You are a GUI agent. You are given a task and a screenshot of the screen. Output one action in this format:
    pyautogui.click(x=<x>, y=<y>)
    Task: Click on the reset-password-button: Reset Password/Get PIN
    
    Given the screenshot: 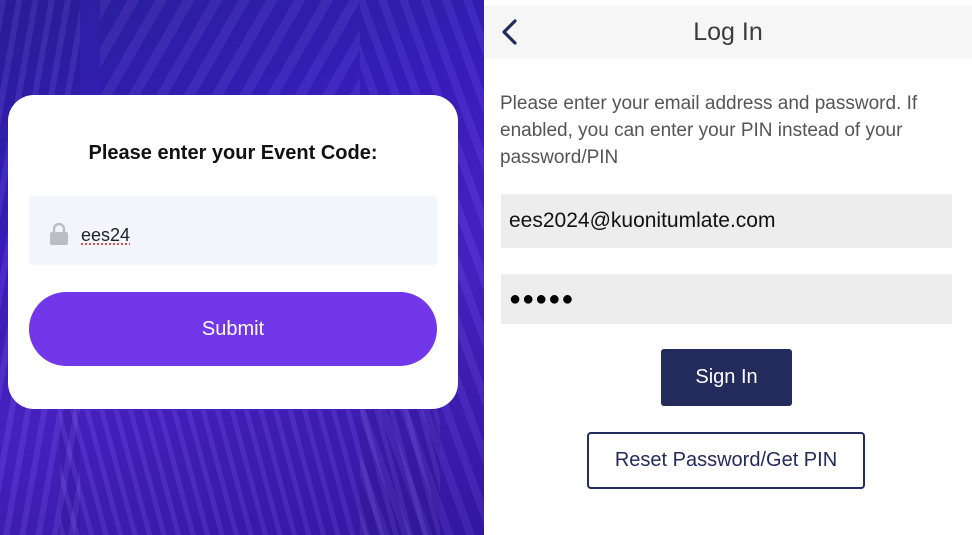 What is the action you would take?
    pyautogui.click(x=726, y=460)
    